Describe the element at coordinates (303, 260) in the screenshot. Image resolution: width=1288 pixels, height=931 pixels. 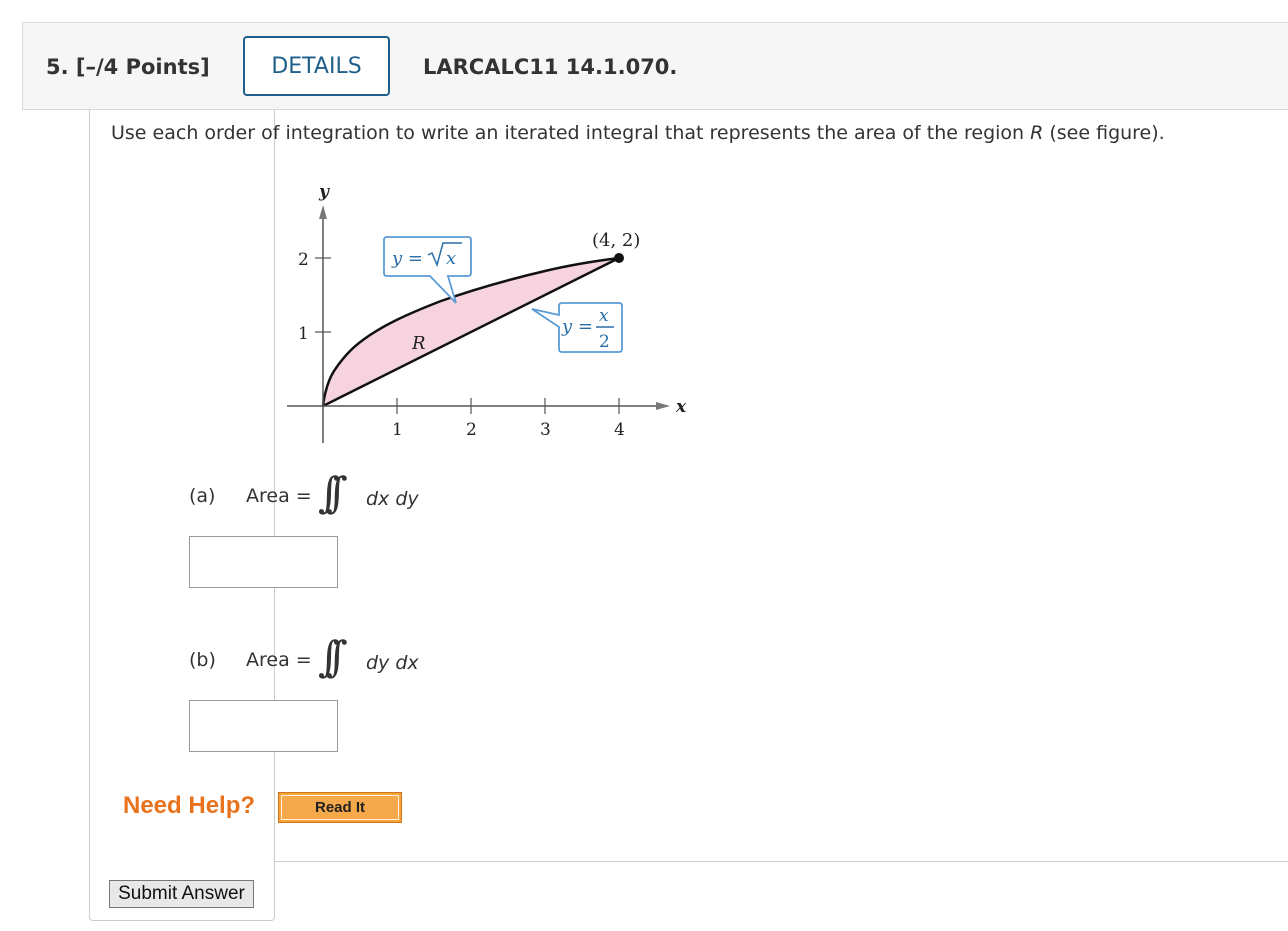
I see `y-tick-label-2: 2` at that location.